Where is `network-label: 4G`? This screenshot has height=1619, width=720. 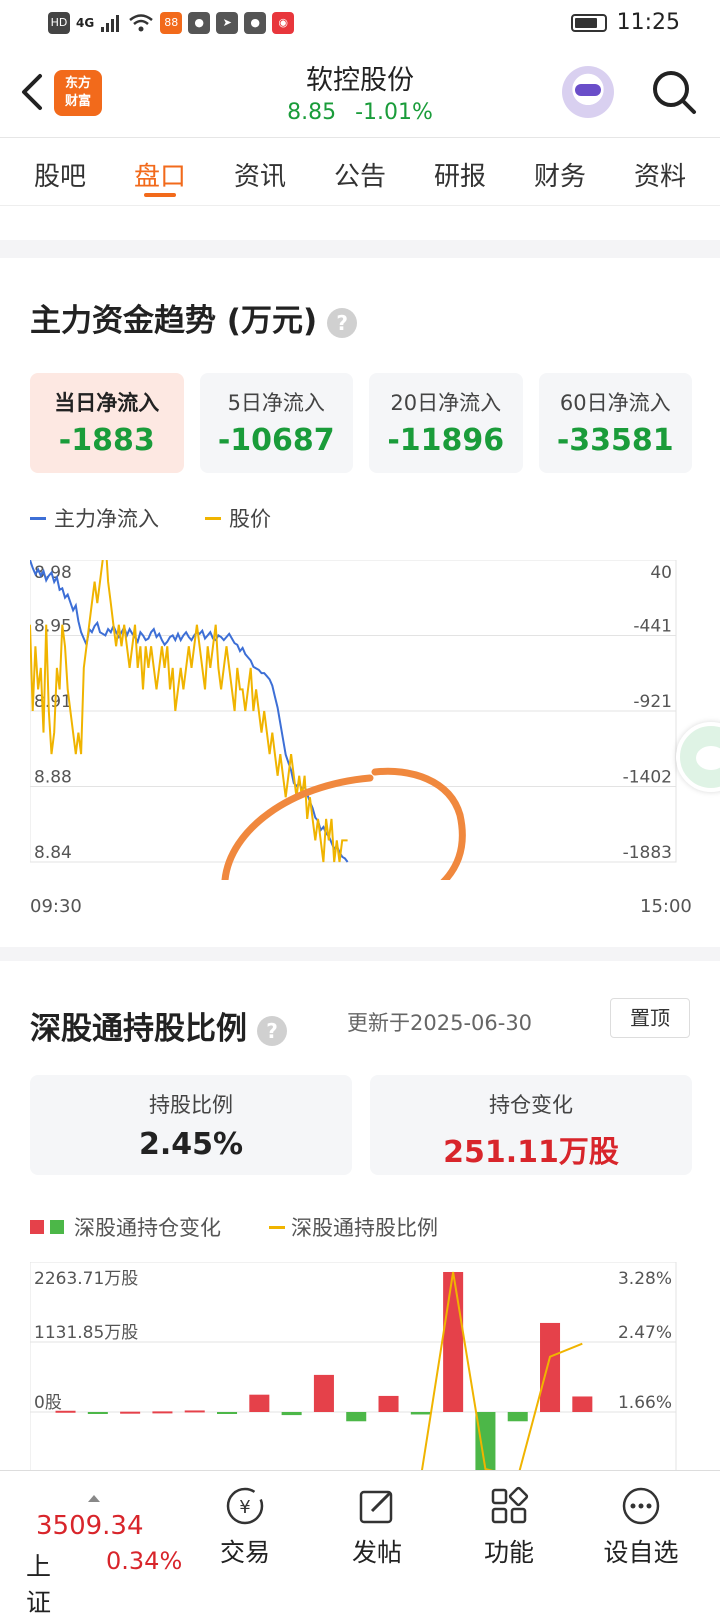 network-label: 4G is located at coordinates (85, 23).